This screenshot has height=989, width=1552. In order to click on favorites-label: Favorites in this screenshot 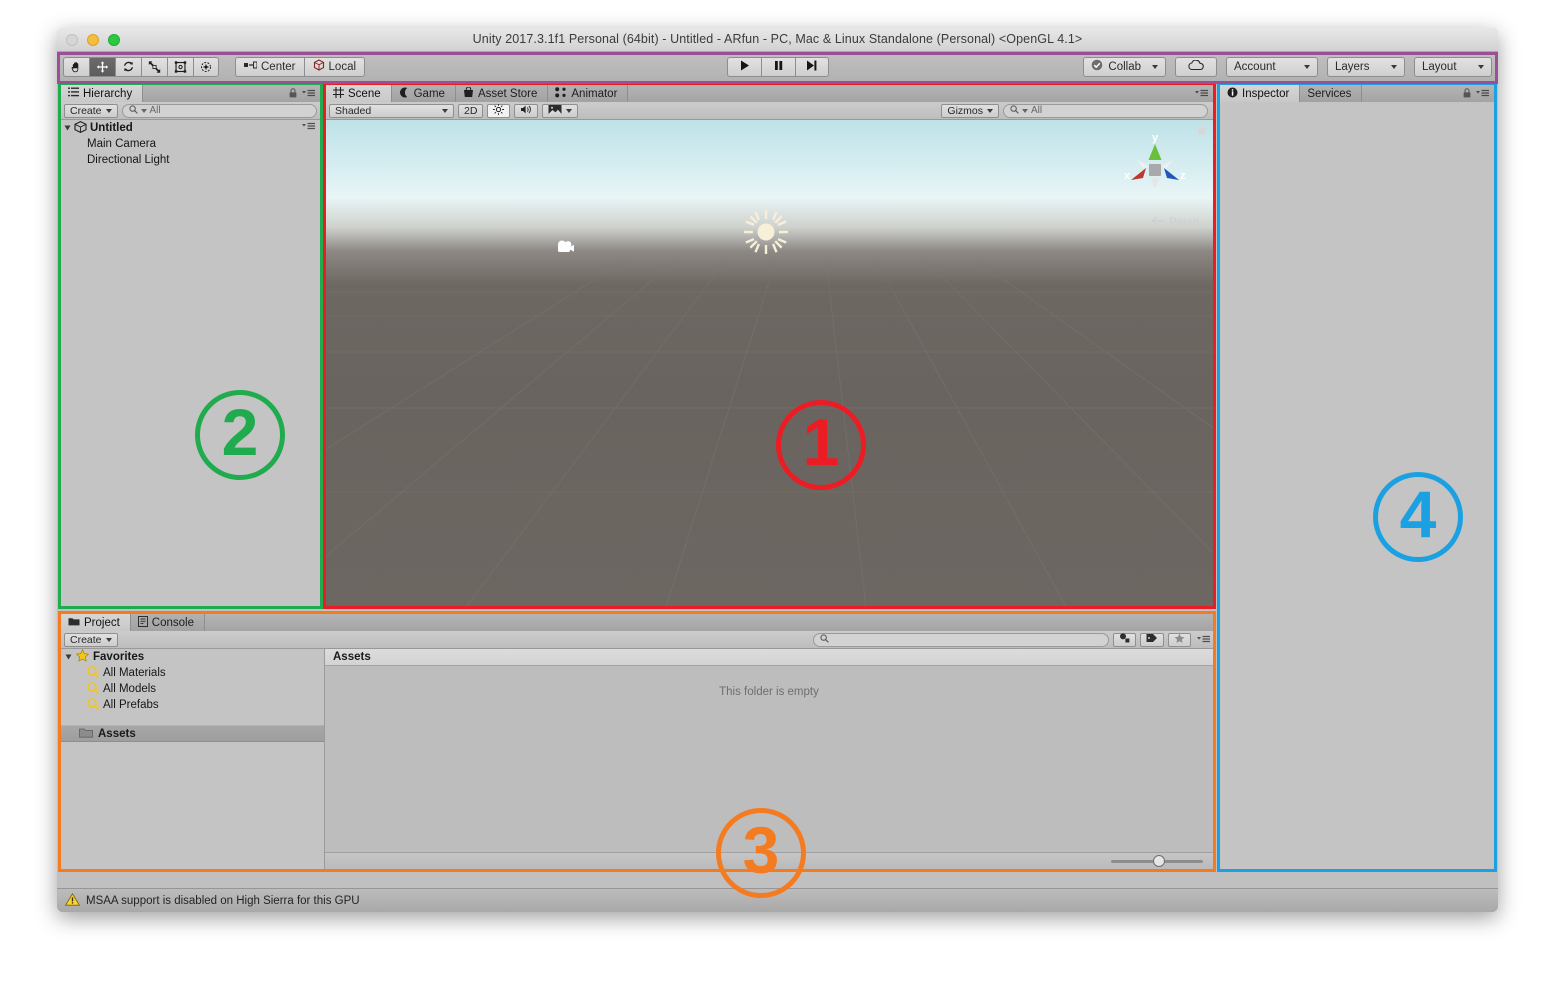, I will do `click(119, 657)`.